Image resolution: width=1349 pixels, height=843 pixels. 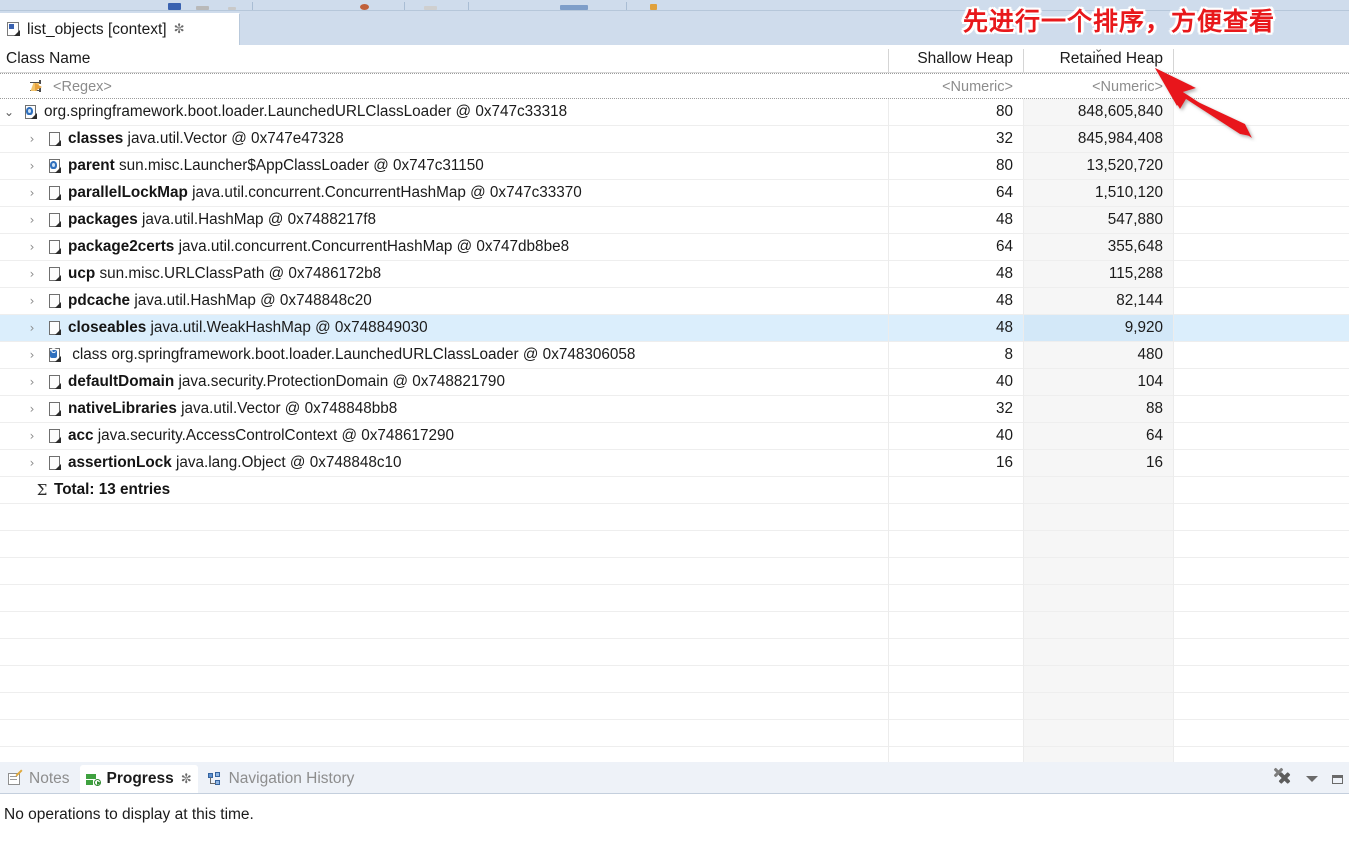 I want to click on maximize-icon, so click(x=1337, y=779).